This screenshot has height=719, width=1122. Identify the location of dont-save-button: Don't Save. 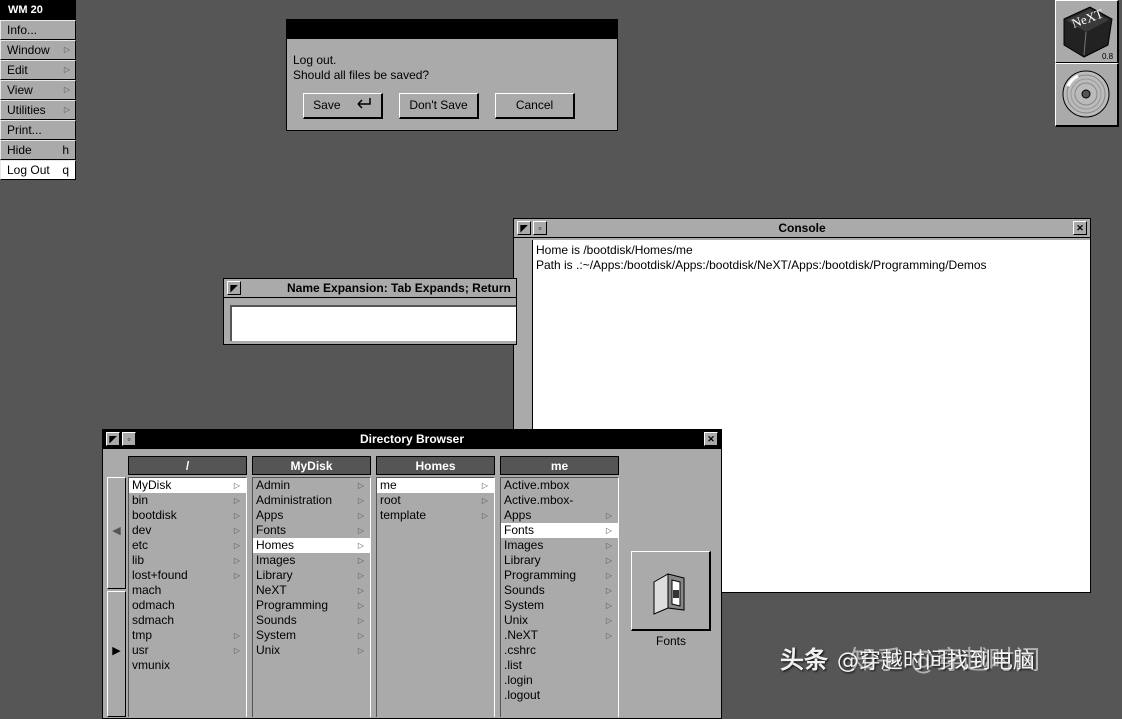
(439, 106).